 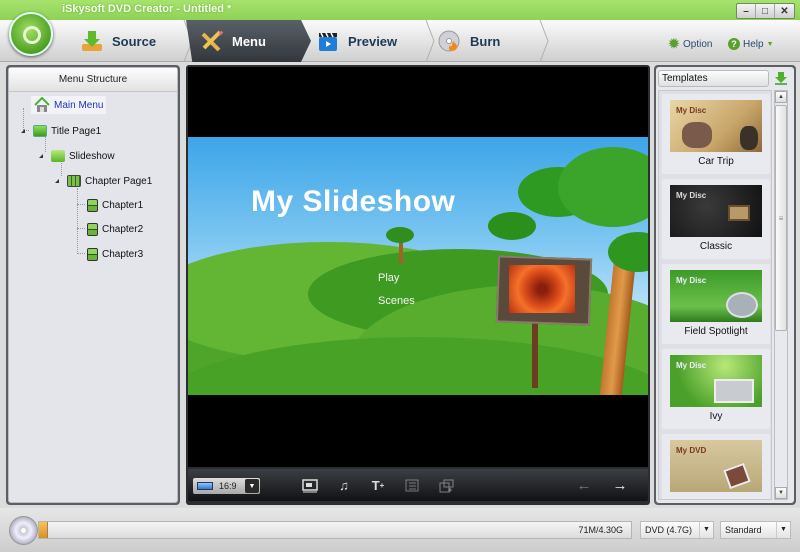 What do you see at coordinates (147, 9) in the screenshot?
I see `window-title: iSkysoft DVD Creator - Untitled *` at bounding box center [147, 9].